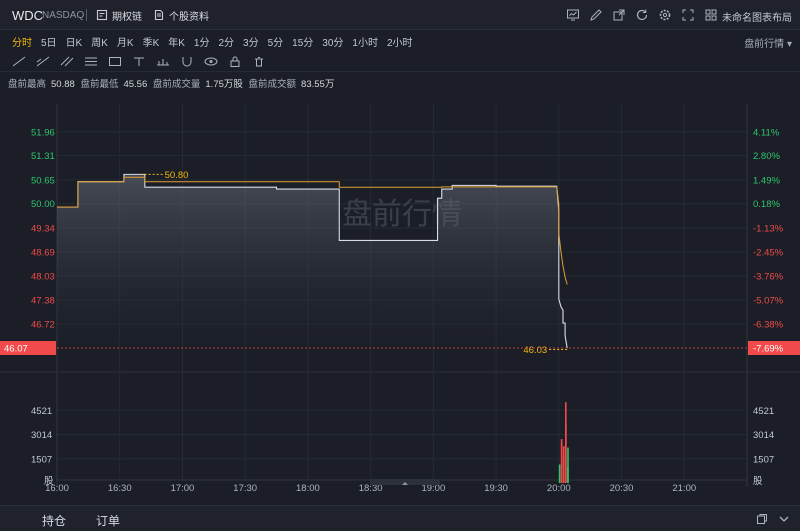 The width and height of the screenshot is (800, 531). What do you see at coordinates (189, 17) in the screenshot?
I see `stock-profile-label: 个股资料` at bounding box center [189, 17].